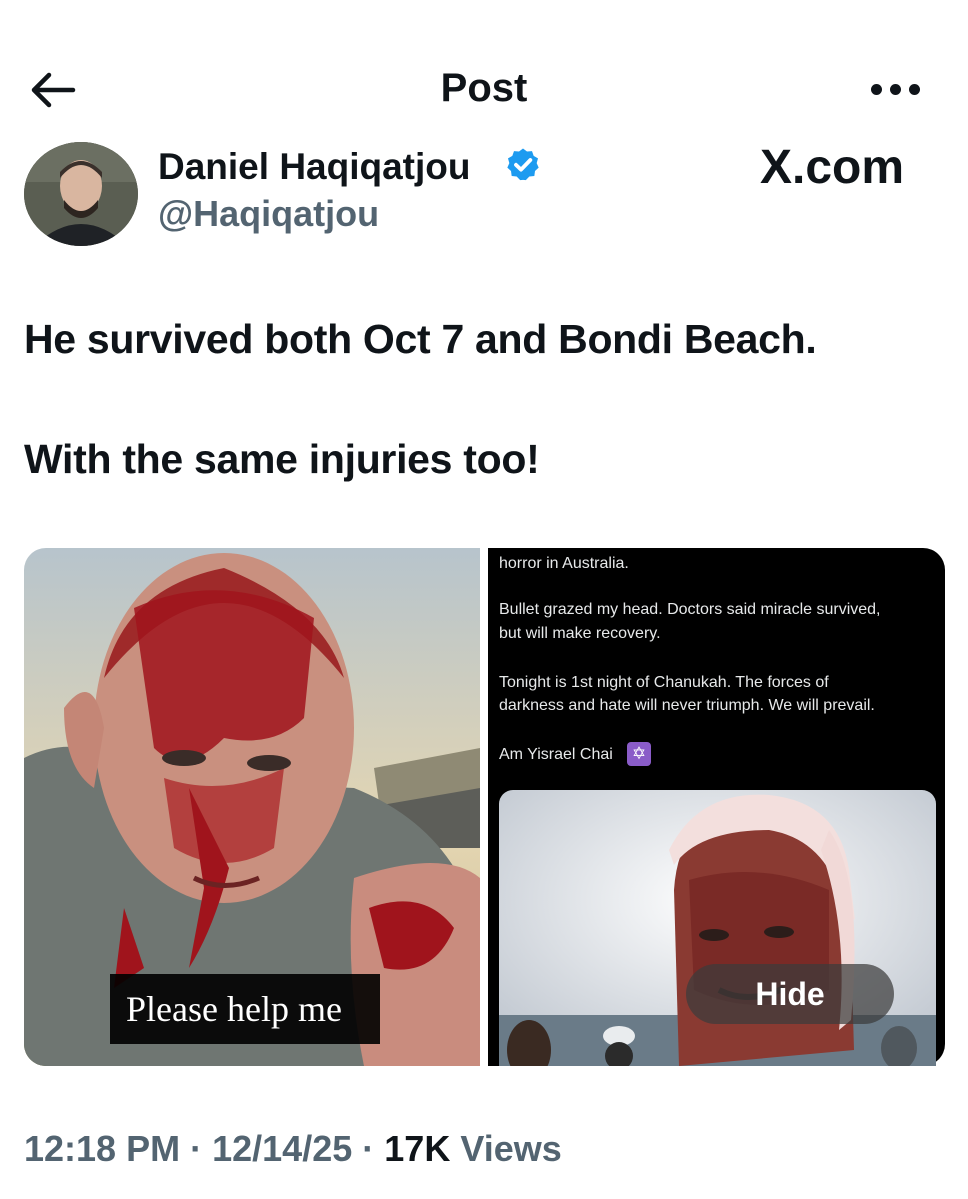 The image size is (968, 1199). Describe the element at coordinates (268, 214) in the screenshot. I see `author-handle: @Haqiqatjou` at that location.